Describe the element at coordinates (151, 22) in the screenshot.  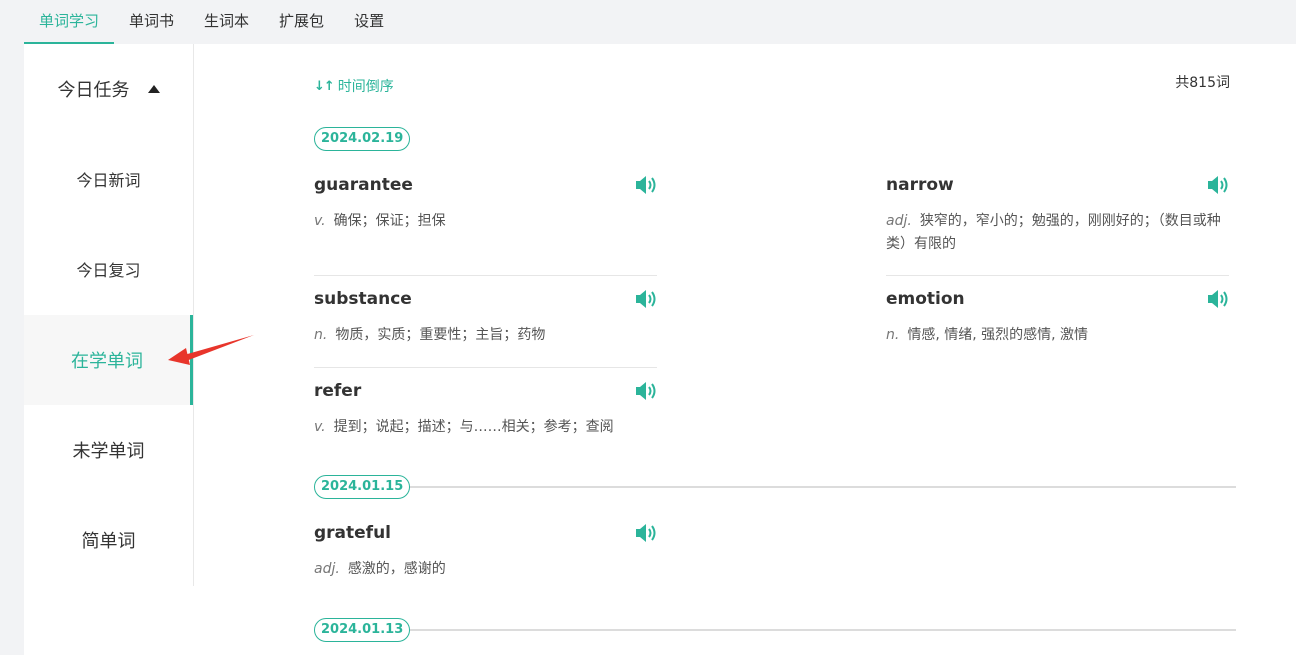
I see `tab-word-book: 单词书` at that location.